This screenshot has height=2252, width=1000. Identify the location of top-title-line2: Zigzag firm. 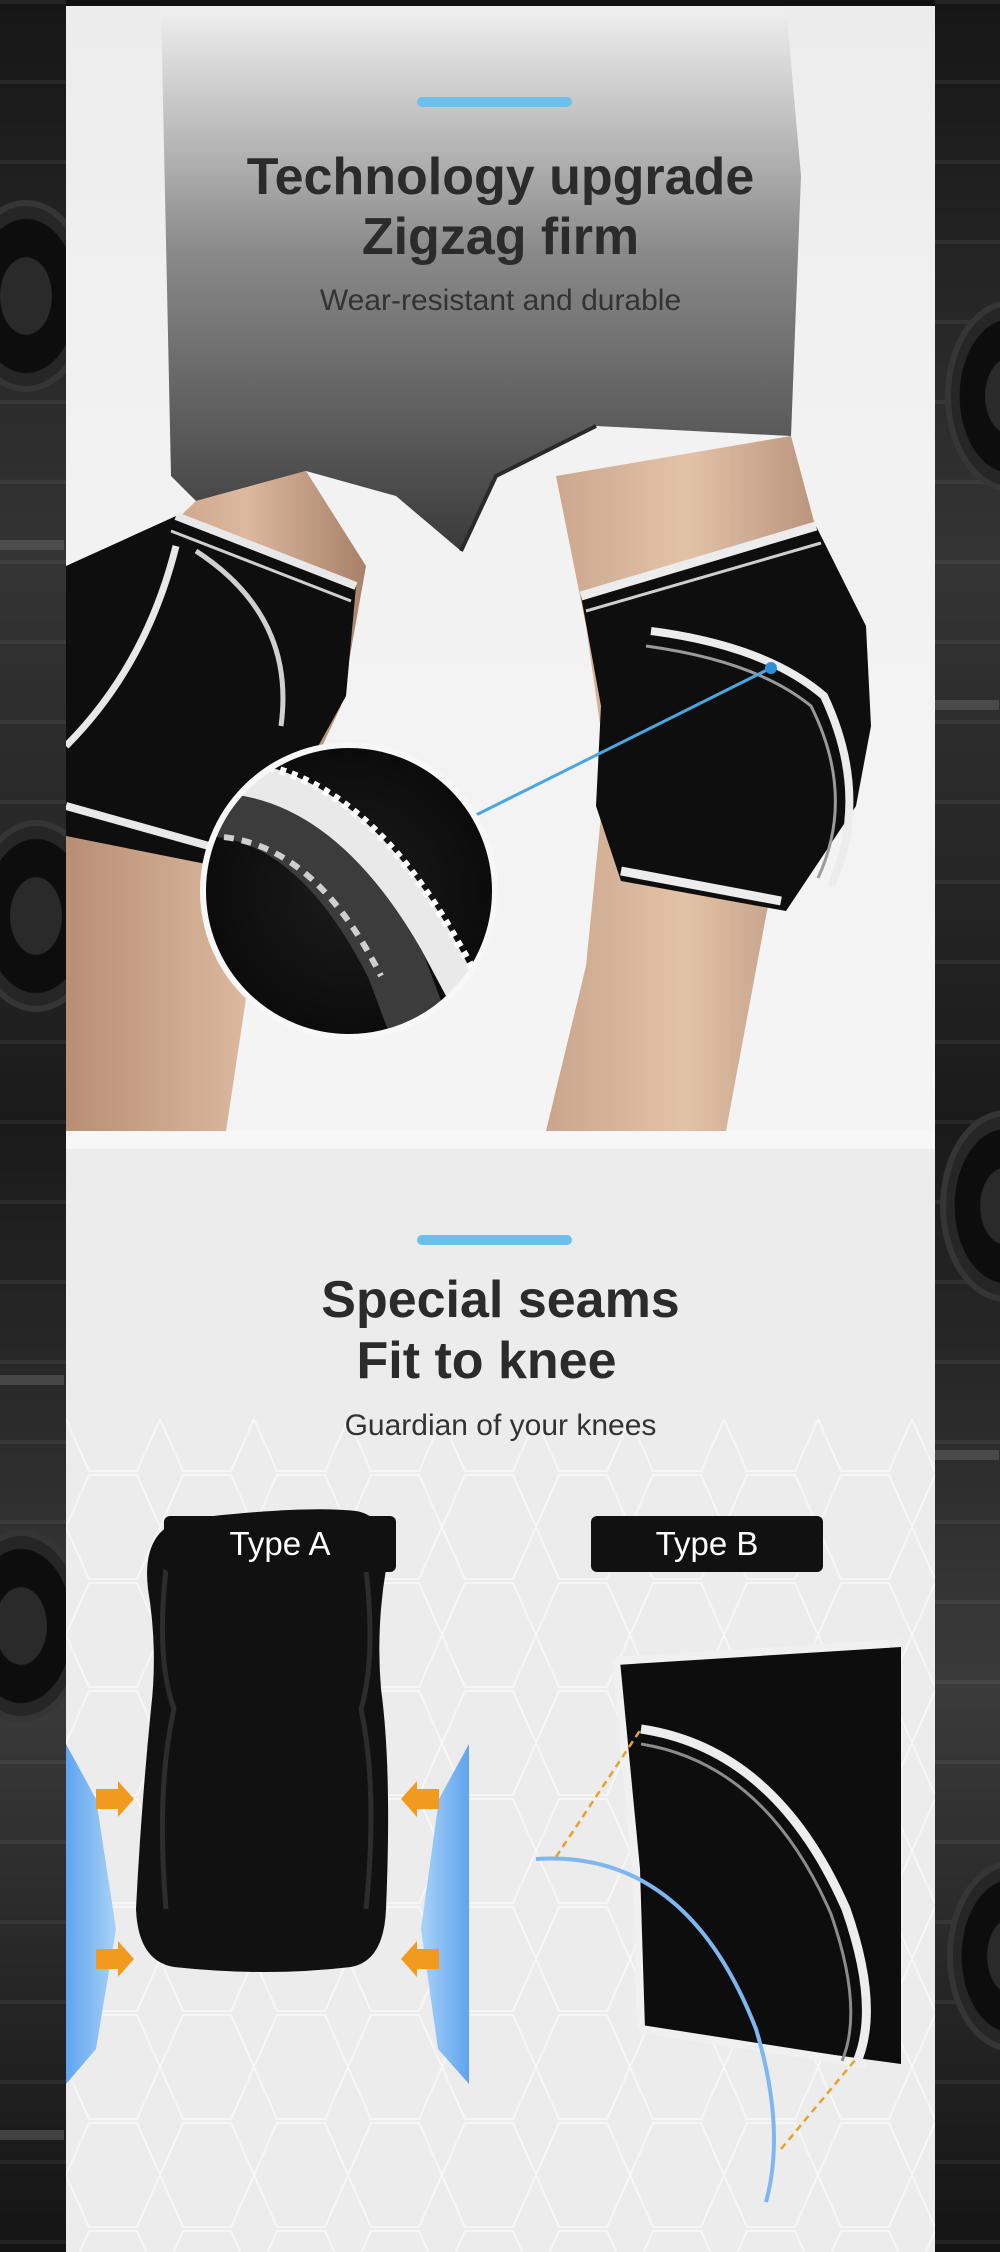
(500, 237).